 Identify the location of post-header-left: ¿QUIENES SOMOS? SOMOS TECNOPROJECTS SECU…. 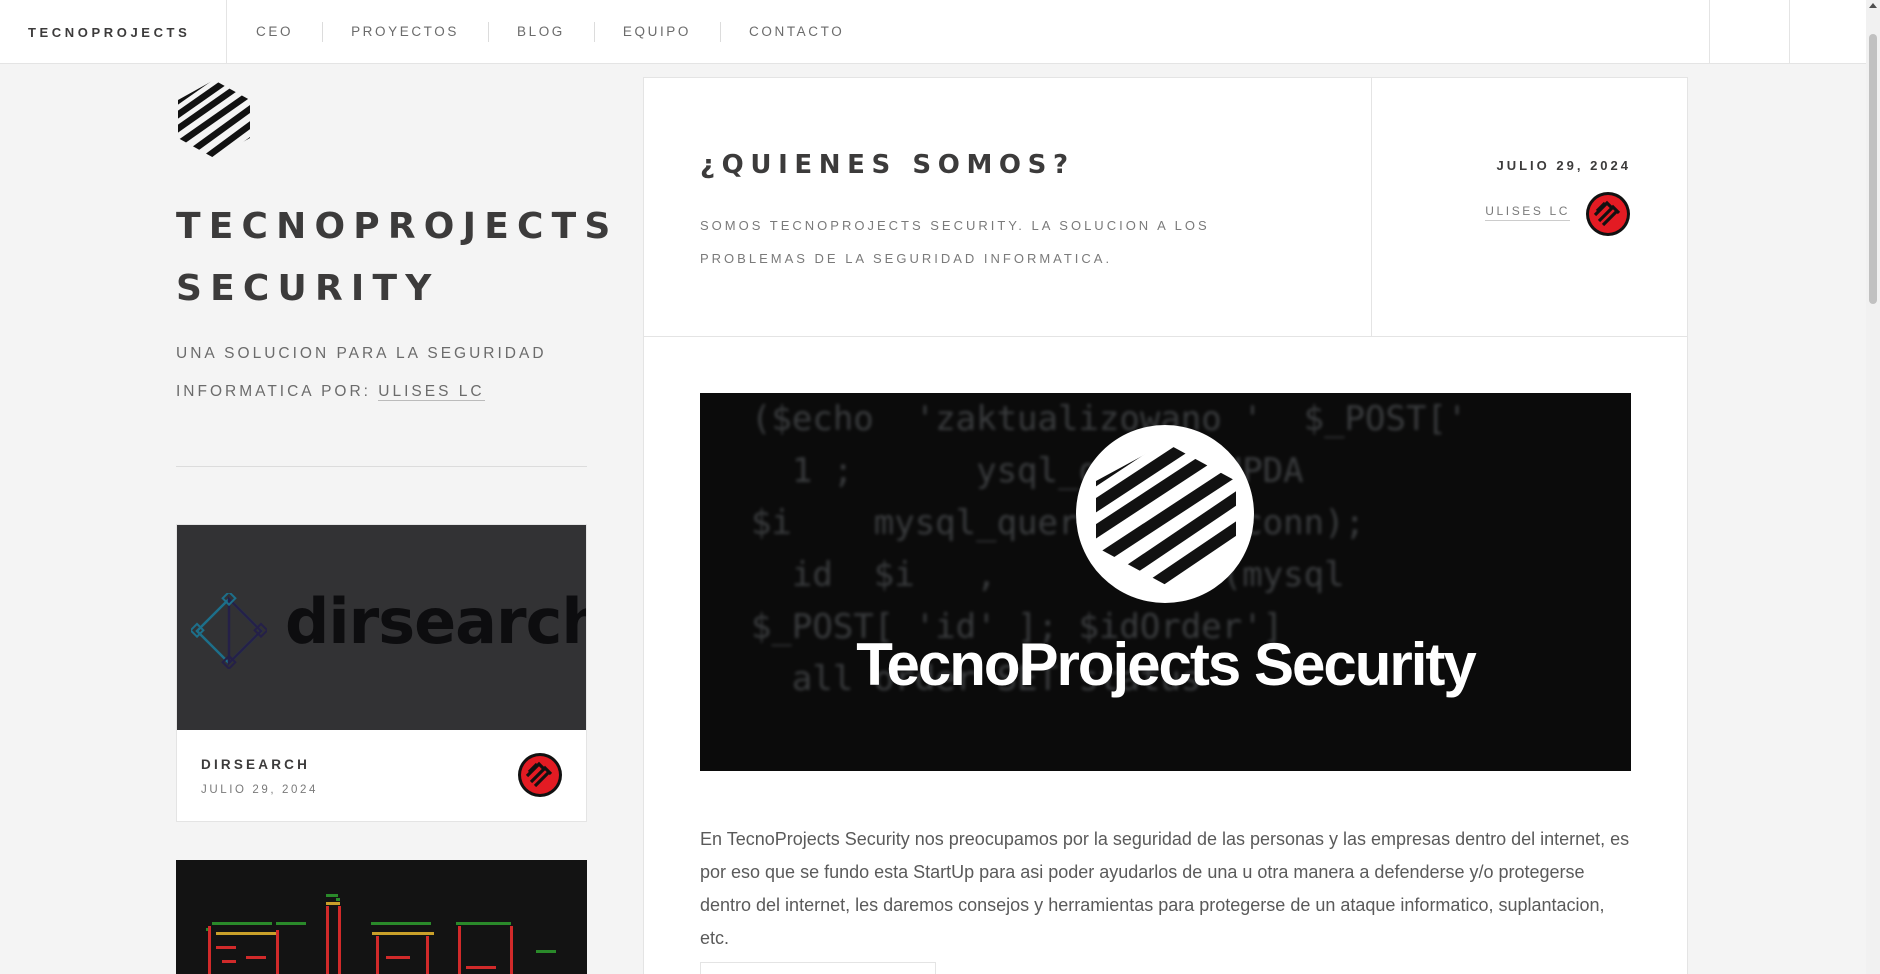
(1008, 207).